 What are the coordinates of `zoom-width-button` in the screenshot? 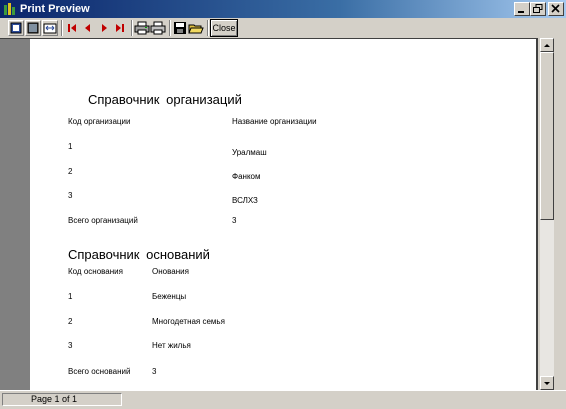 It's located at (50, 28).